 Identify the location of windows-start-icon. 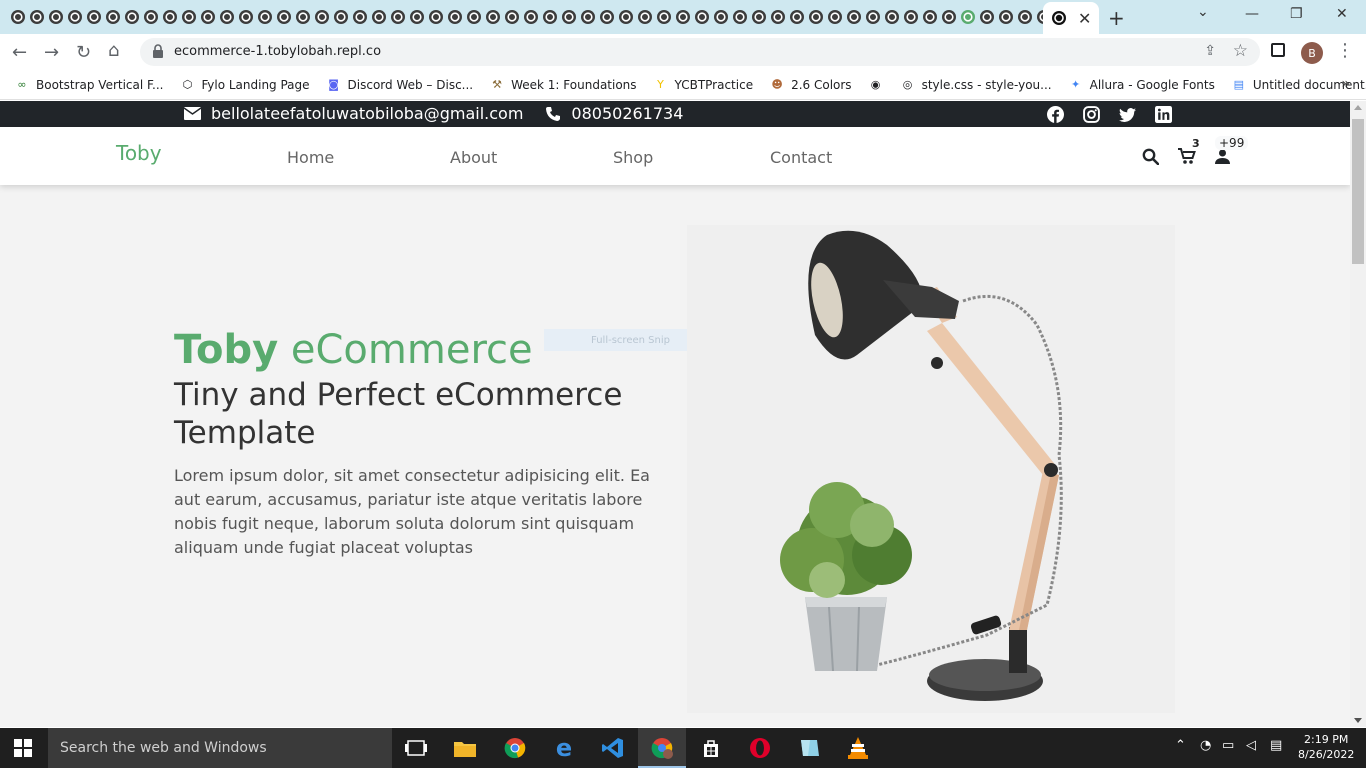
(23, 748).